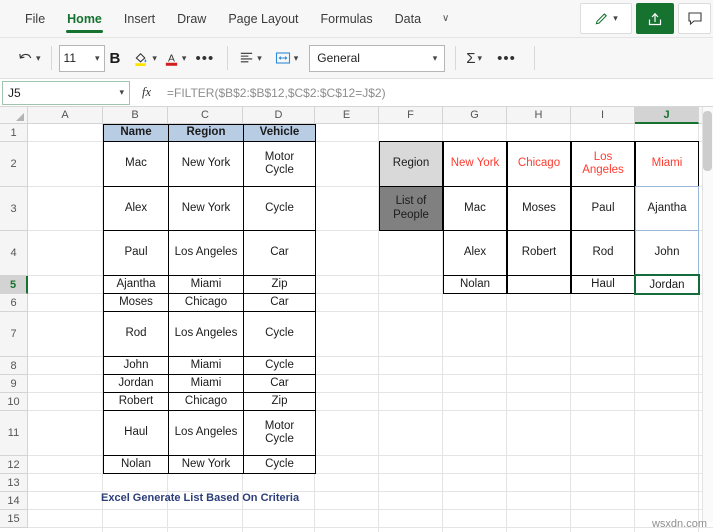 The height and width of the screenshot is (532, 713). What do you see at coordinates (539, 115) in the screenshot?
I see `column-header-H: H` at bounding box center [539, 115].